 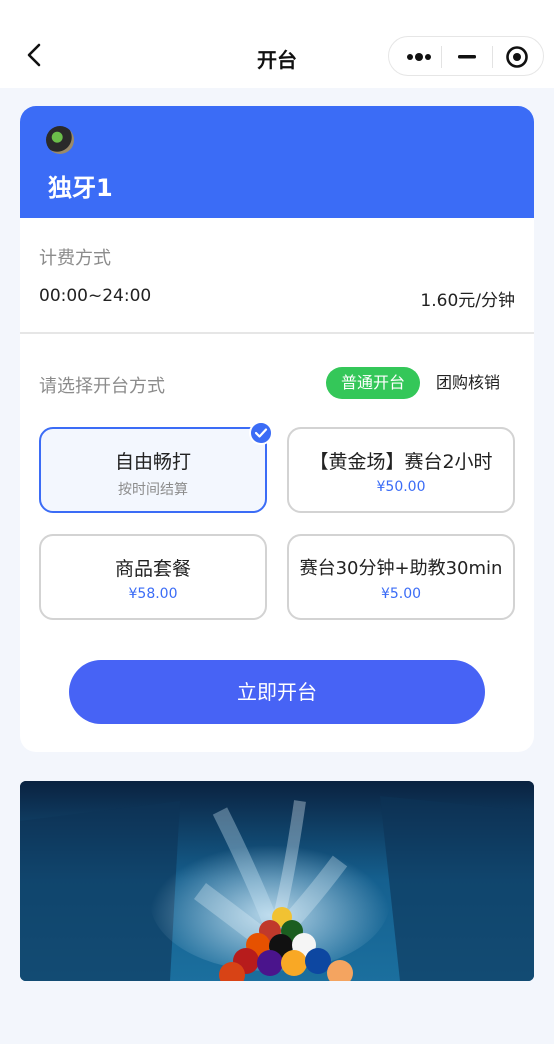 I want to click on target-close-icon, so click(x=517, y=57).